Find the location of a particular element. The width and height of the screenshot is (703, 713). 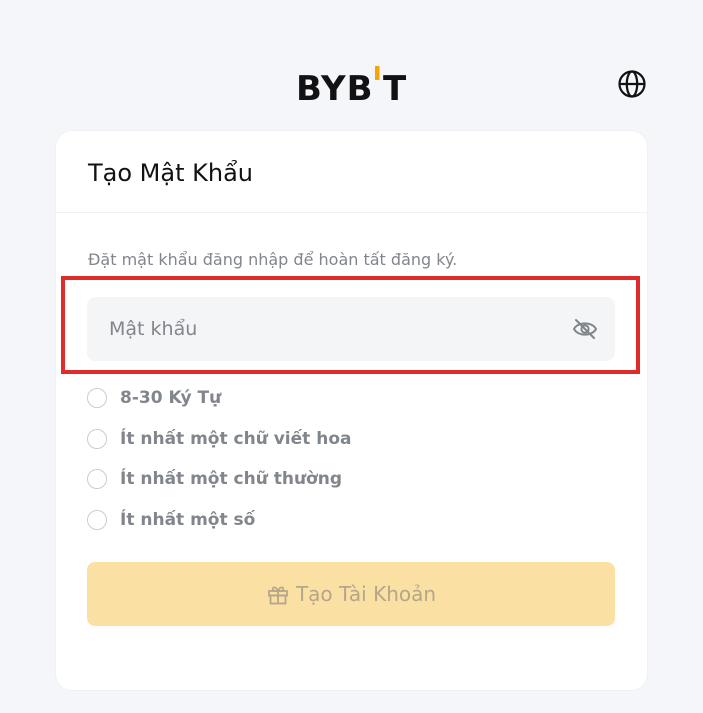

create-account-button: Tạo Tài Khoản is located at coordinates (351, 594).